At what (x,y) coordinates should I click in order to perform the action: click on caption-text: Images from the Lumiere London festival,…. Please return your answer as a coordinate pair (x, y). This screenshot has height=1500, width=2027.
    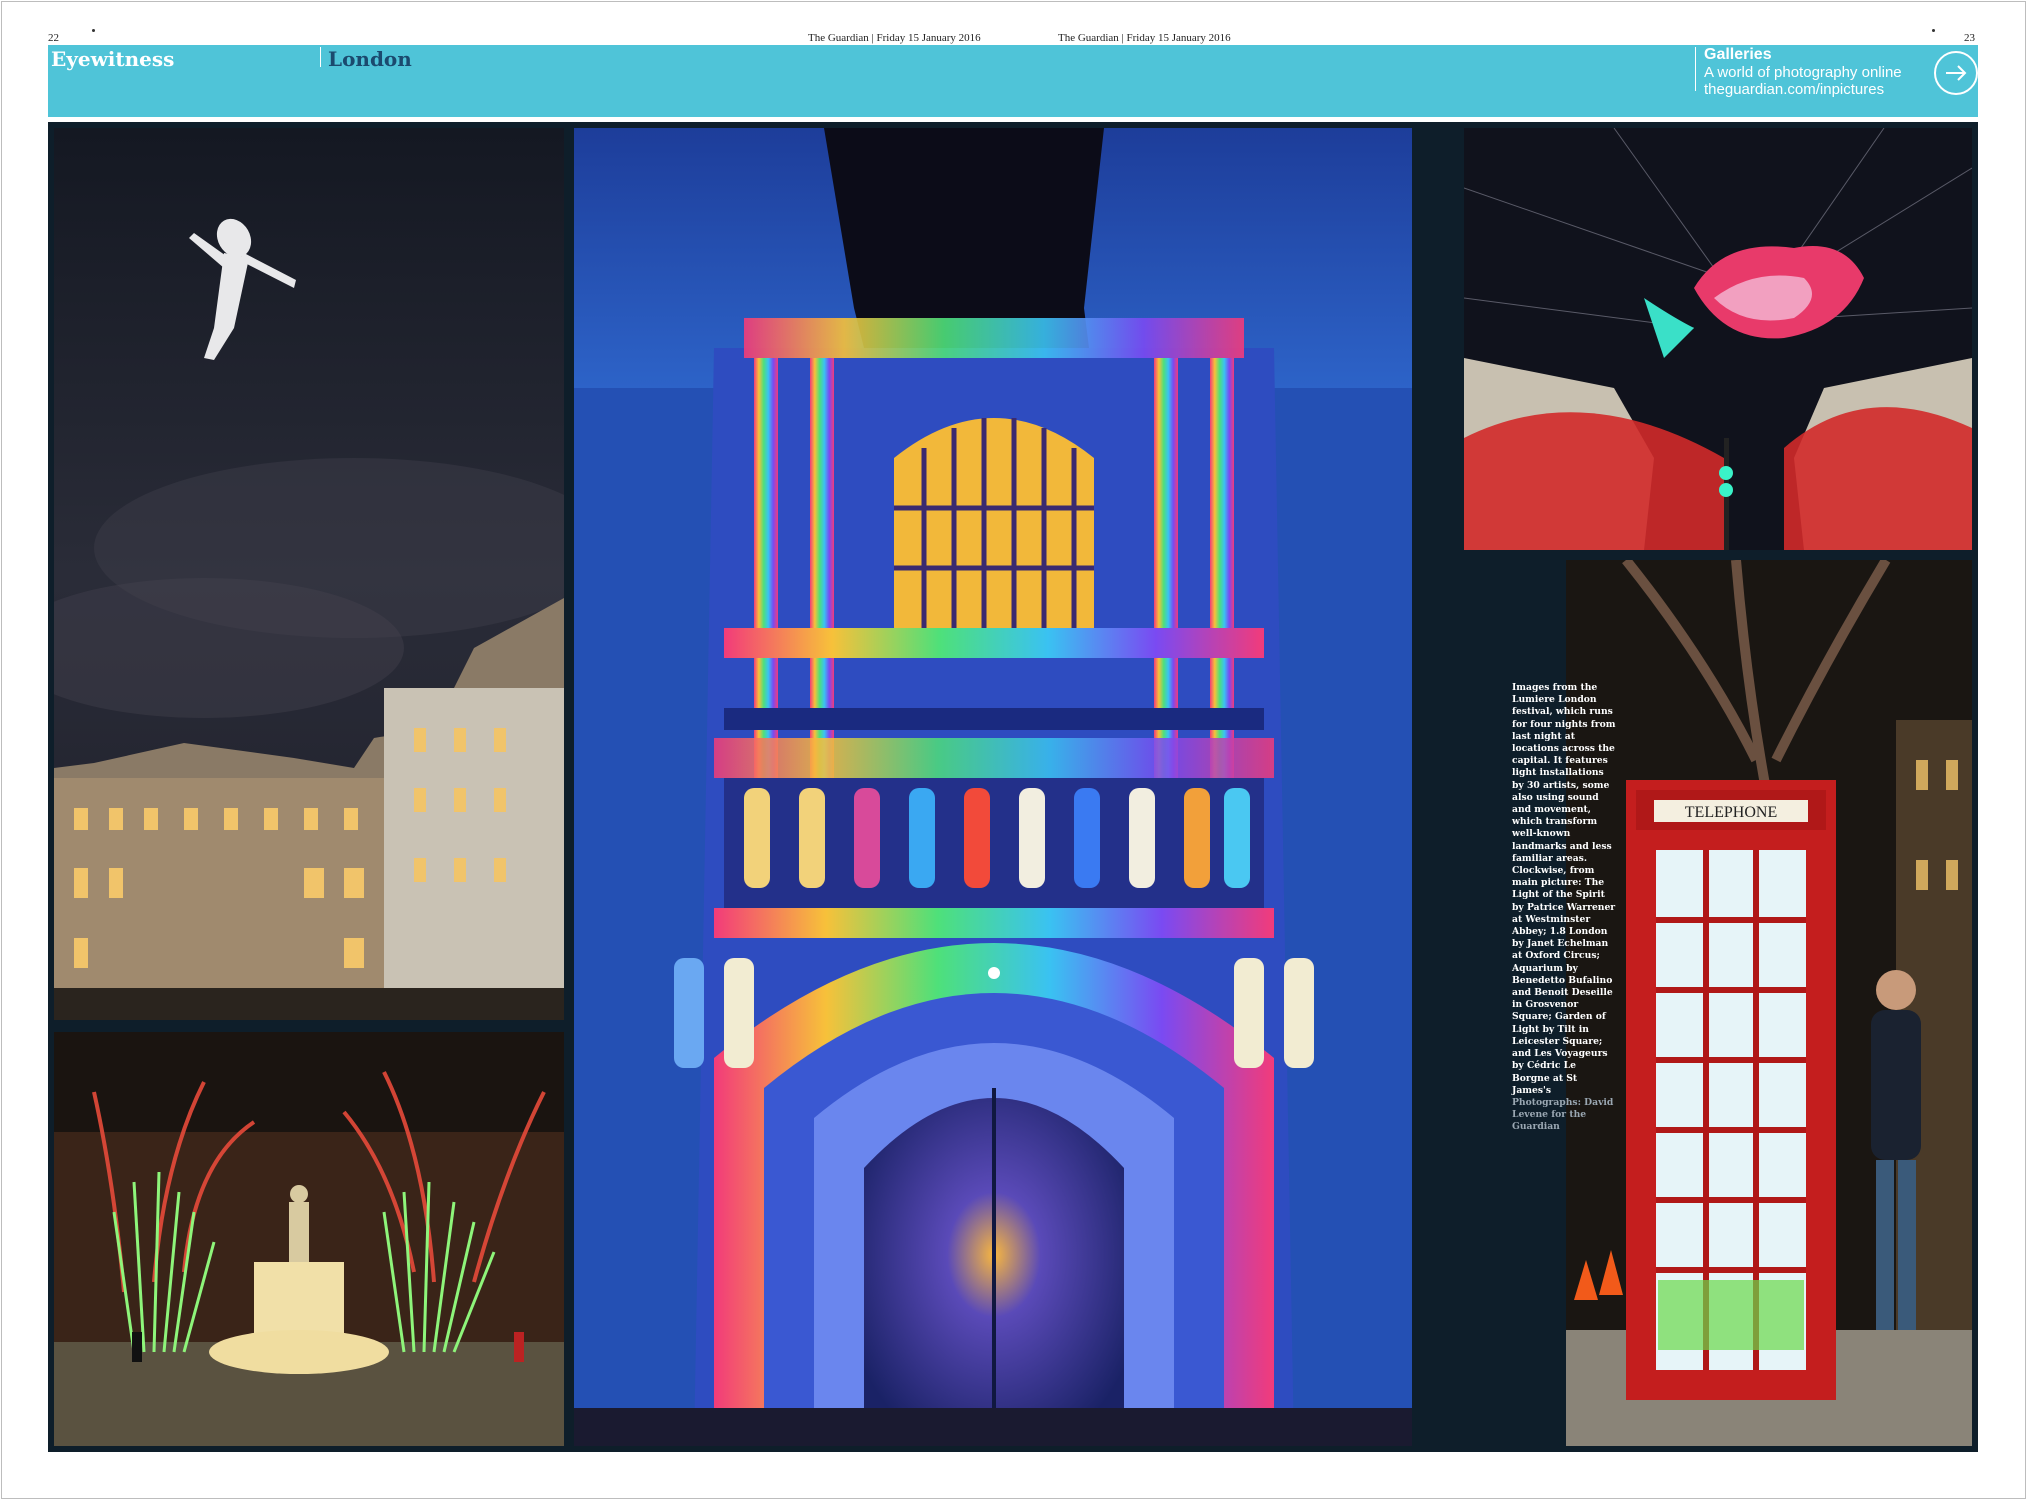
    Looking at the image, I should click on (1564, 889).